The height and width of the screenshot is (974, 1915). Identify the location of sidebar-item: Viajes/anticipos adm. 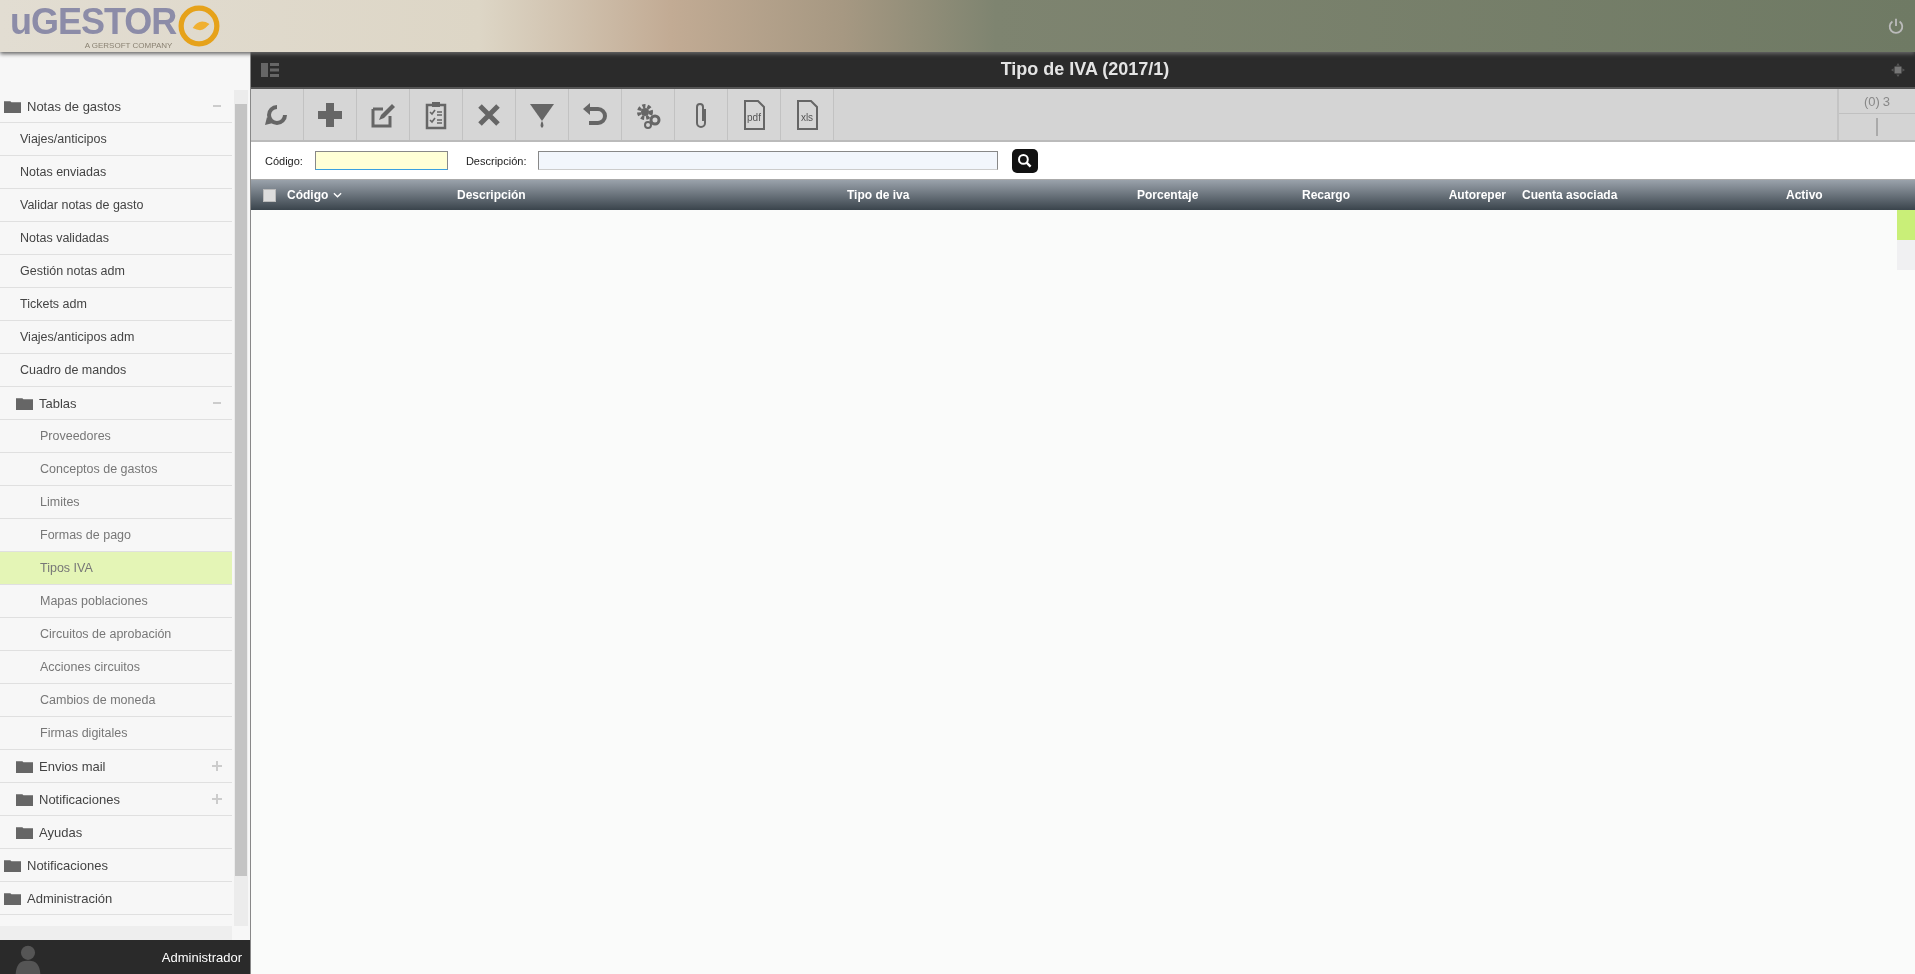
(116, 337).